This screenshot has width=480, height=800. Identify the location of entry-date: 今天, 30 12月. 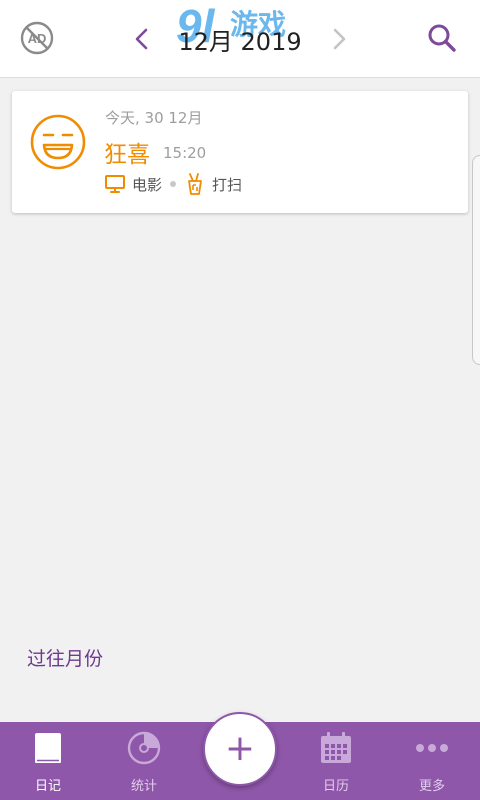
(154, 118).